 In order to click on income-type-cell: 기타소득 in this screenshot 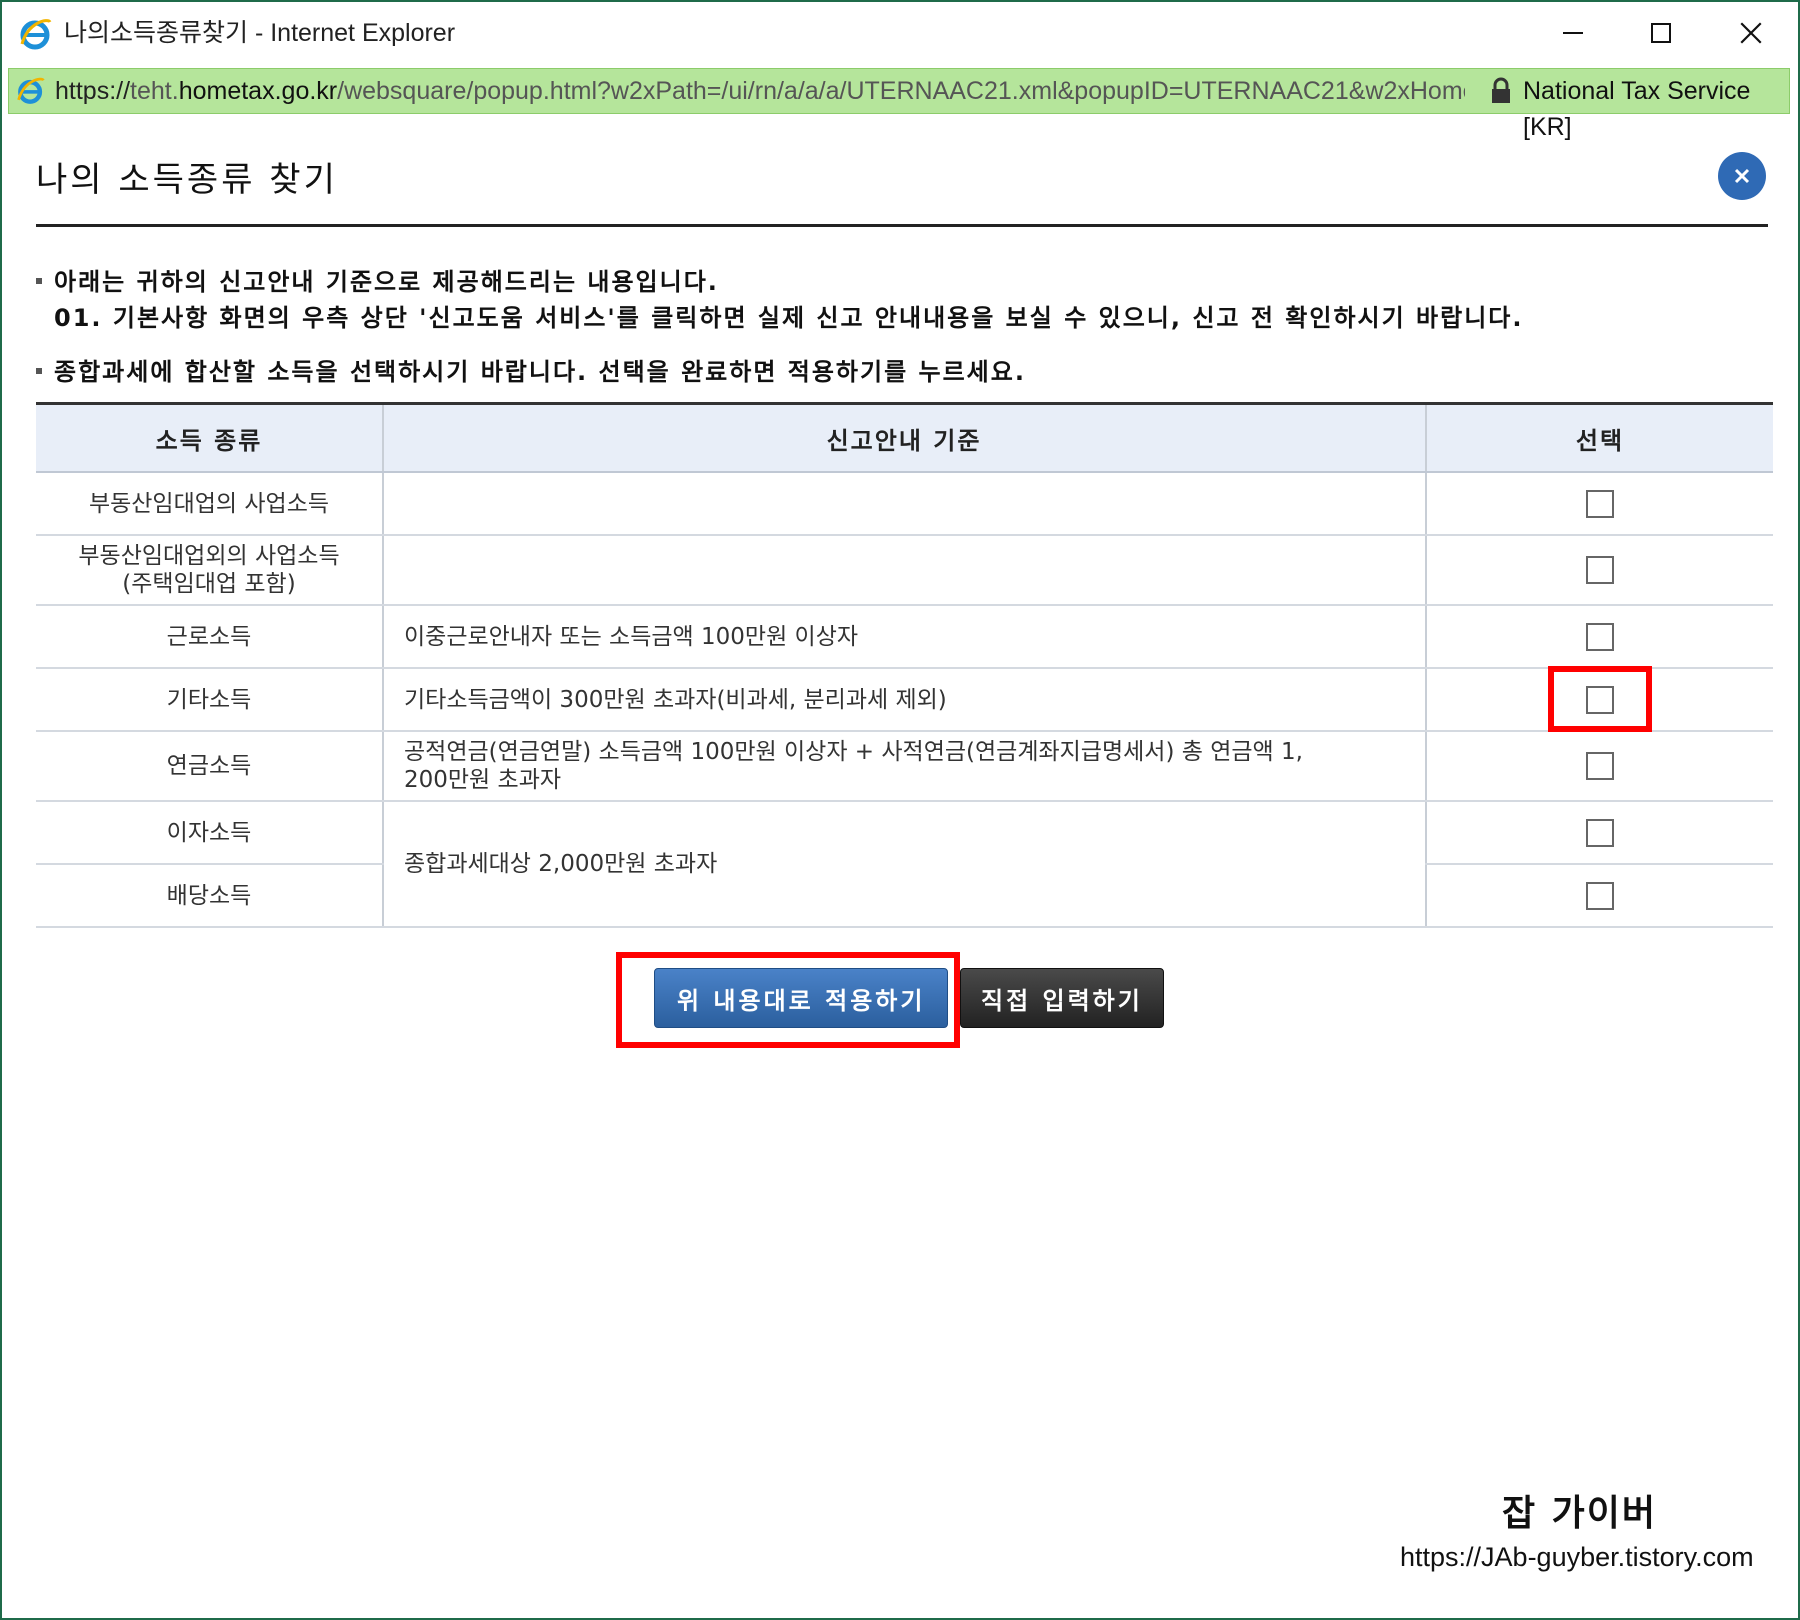, I will do `click(209, 700)`.